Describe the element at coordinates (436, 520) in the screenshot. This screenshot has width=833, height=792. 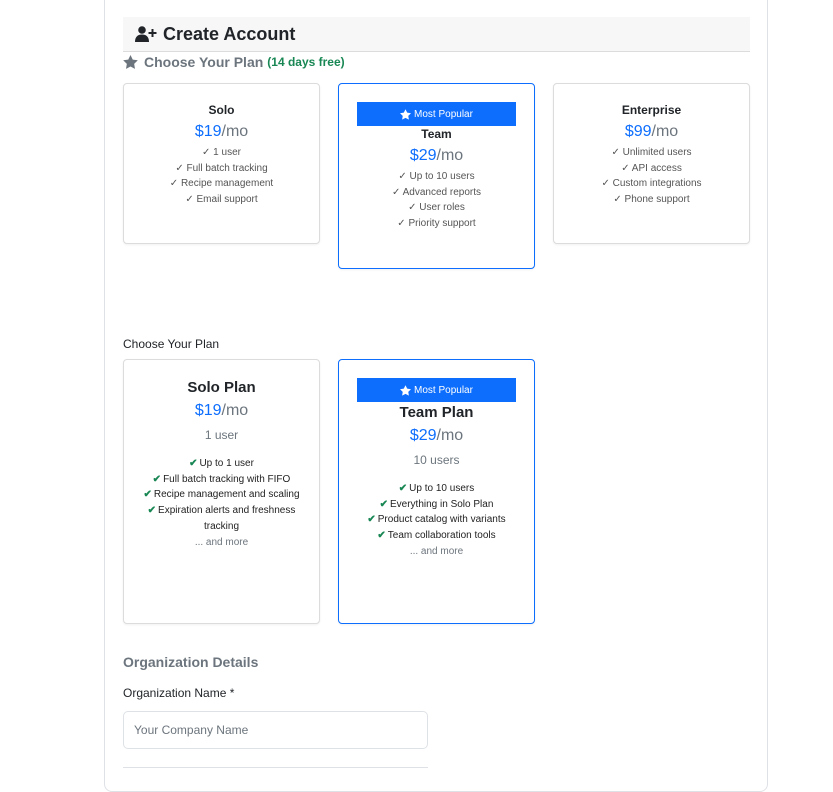
I see `plan-feature: ✔ Product catalog with variants` at that location.